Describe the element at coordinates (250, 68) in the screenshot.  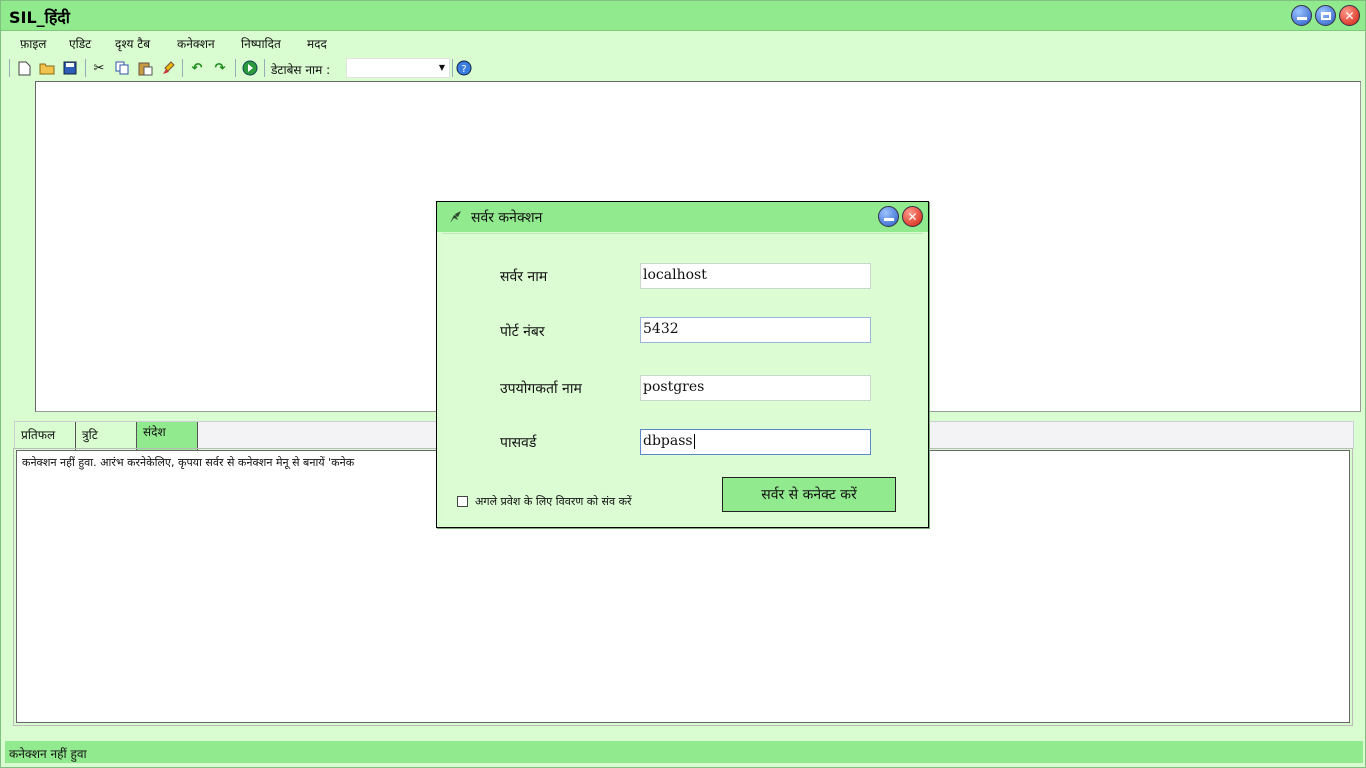
I see `execute-icon` at that location.